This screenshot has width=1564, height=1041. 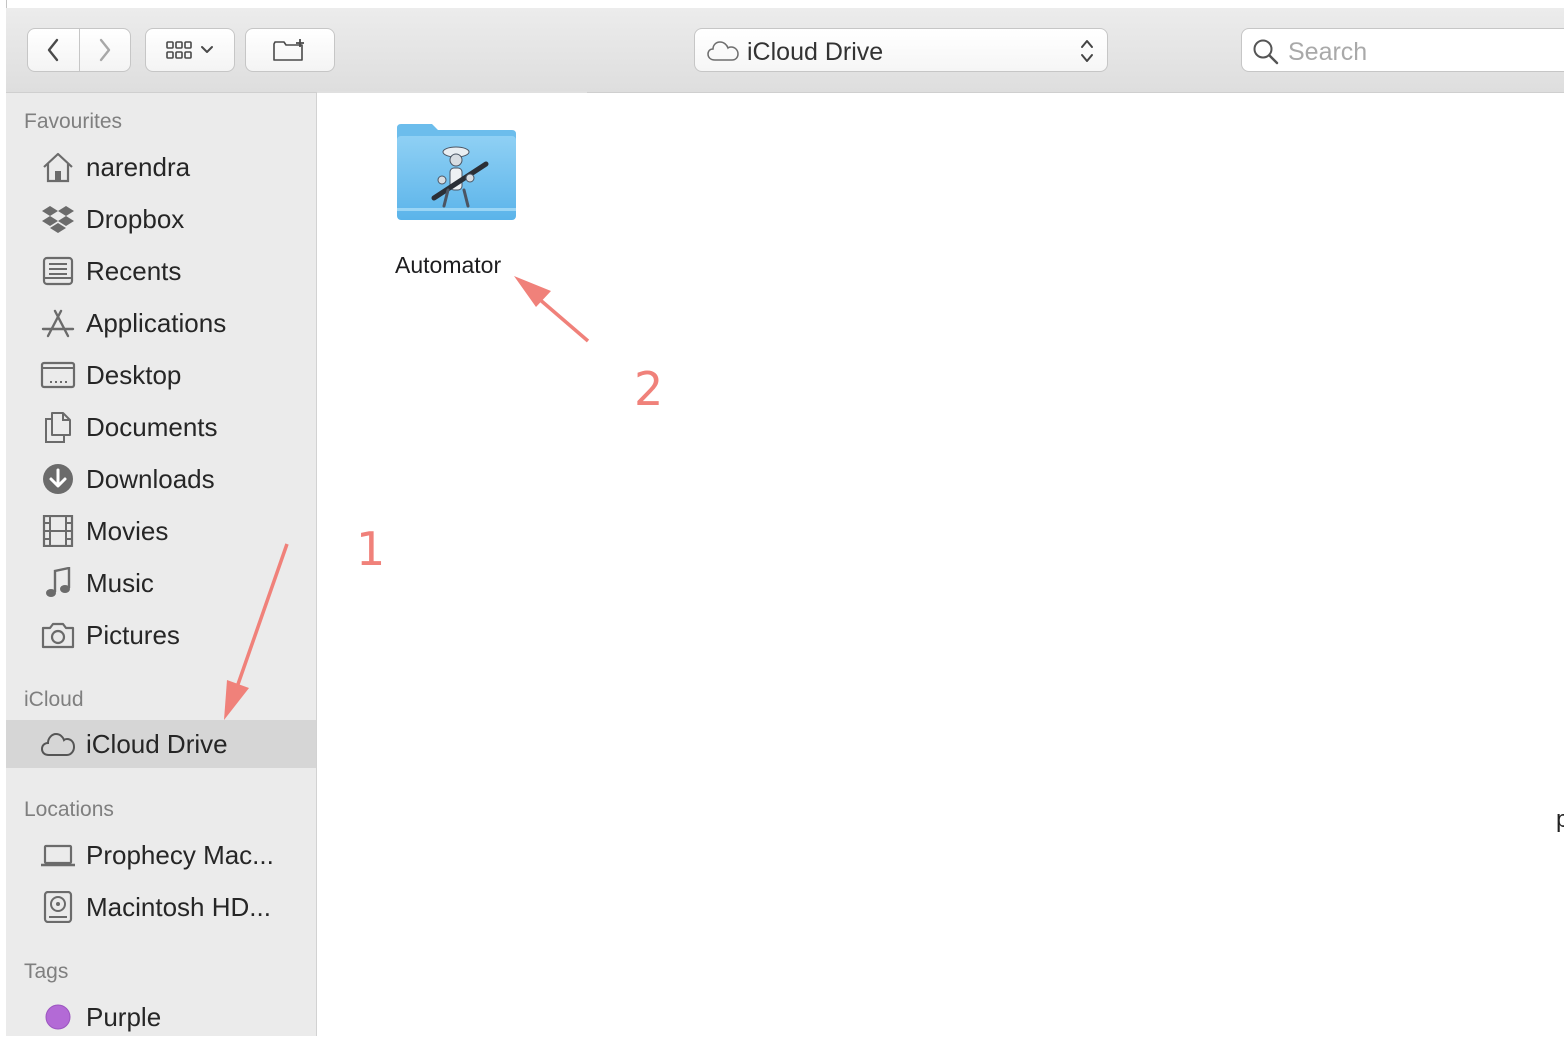 I want to click on annotation-arrows, so click(x=407, y=498).